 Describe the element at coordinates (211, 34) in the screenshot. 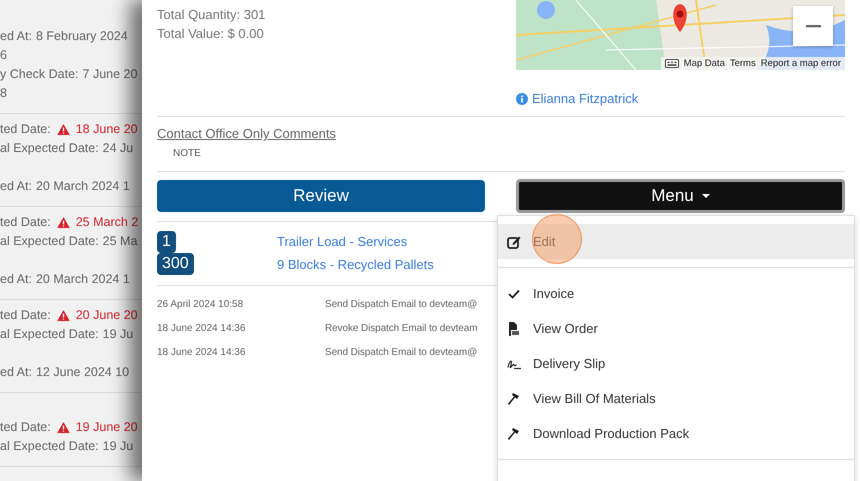

I see `summary-text: Total Value: $ 0.00` at that location.